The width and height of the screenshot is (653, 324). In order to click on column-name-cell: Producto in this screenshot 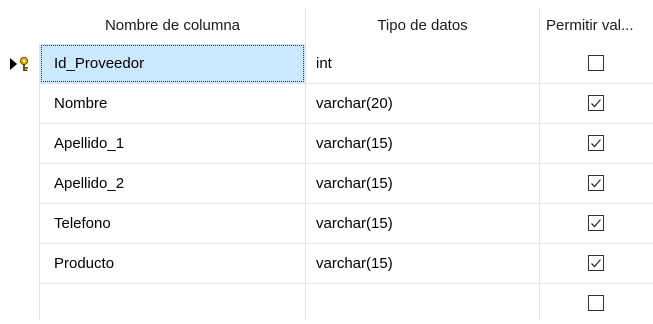, I will do `click(172, 263)`.